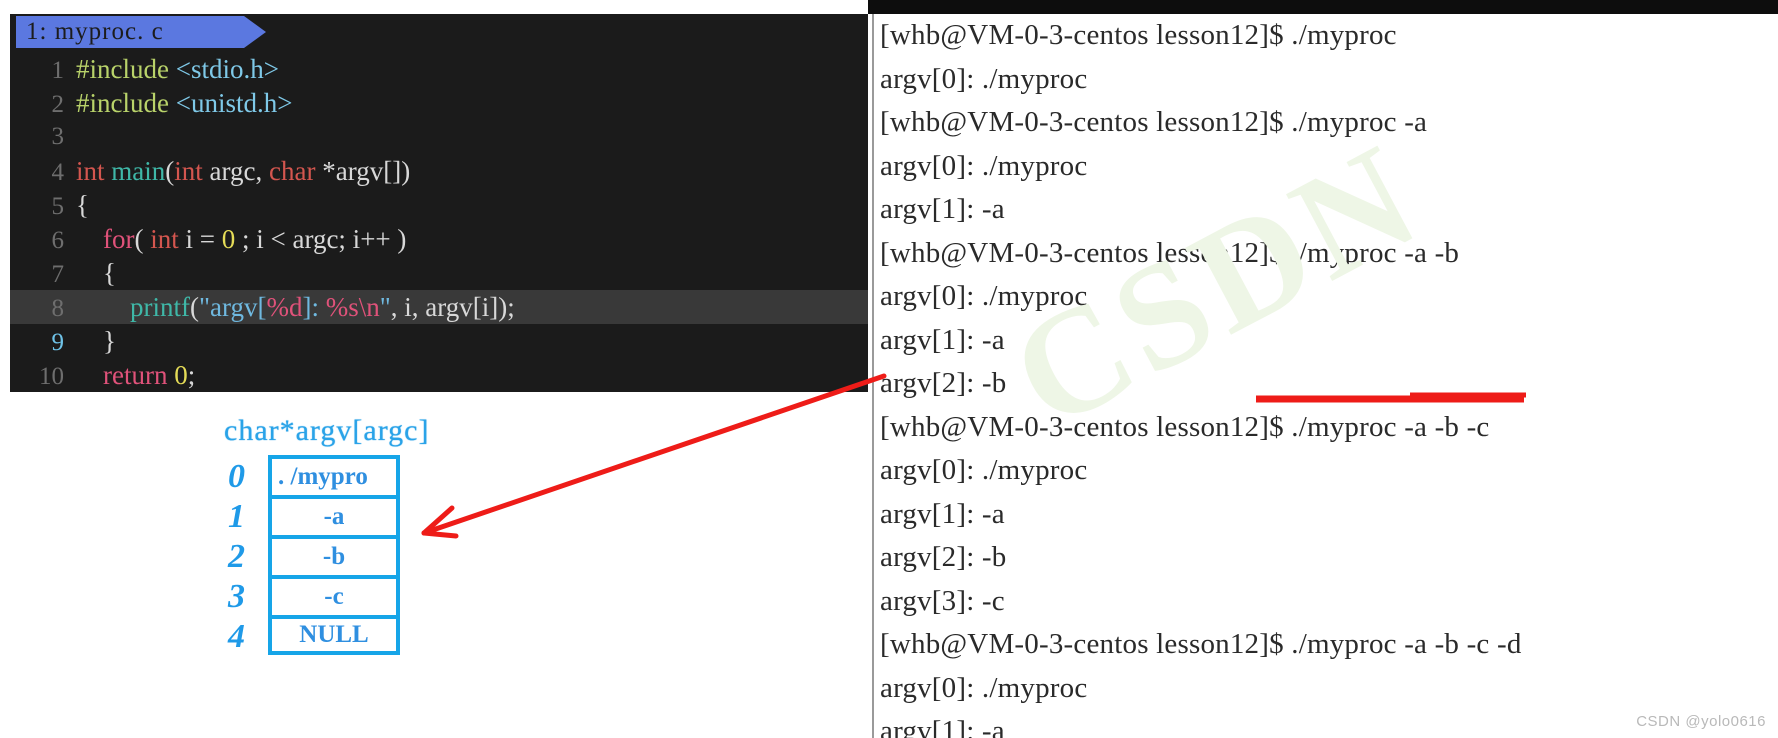 This screenshot has width=1778, height=738. What do you see at coordinates (58, 104) in the screenshot?
I see `line-number: 2` at bounding box center [58, 104].